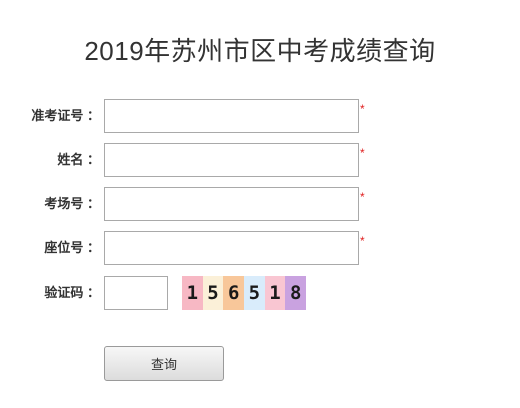 The width and height of the screenshot is (520, 408). What do you see at coordinates (231, 204) in the screenshot?
I see `room-number-input` at bounding box center [231, 204].